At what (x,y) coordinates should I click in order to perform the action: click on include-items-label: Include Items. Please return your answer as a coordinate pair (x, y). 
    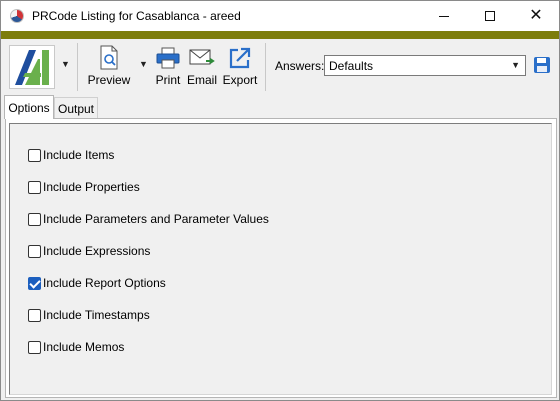
    Looking at the image, I should click on (79, 155).